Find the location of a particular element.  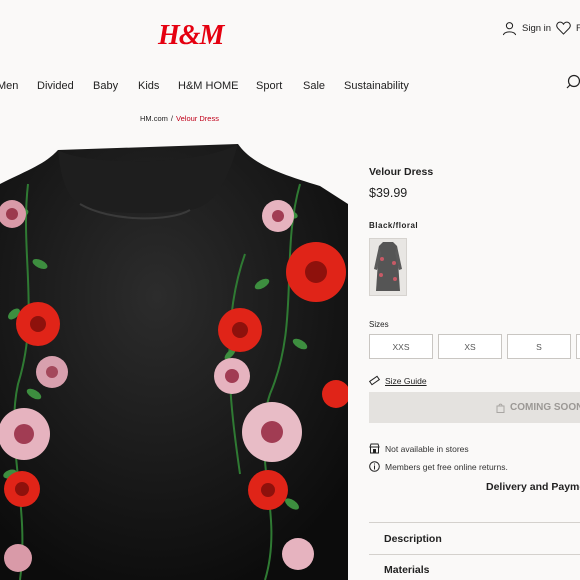

nav-item-sport: Sport is located at coordinates (269, 86).